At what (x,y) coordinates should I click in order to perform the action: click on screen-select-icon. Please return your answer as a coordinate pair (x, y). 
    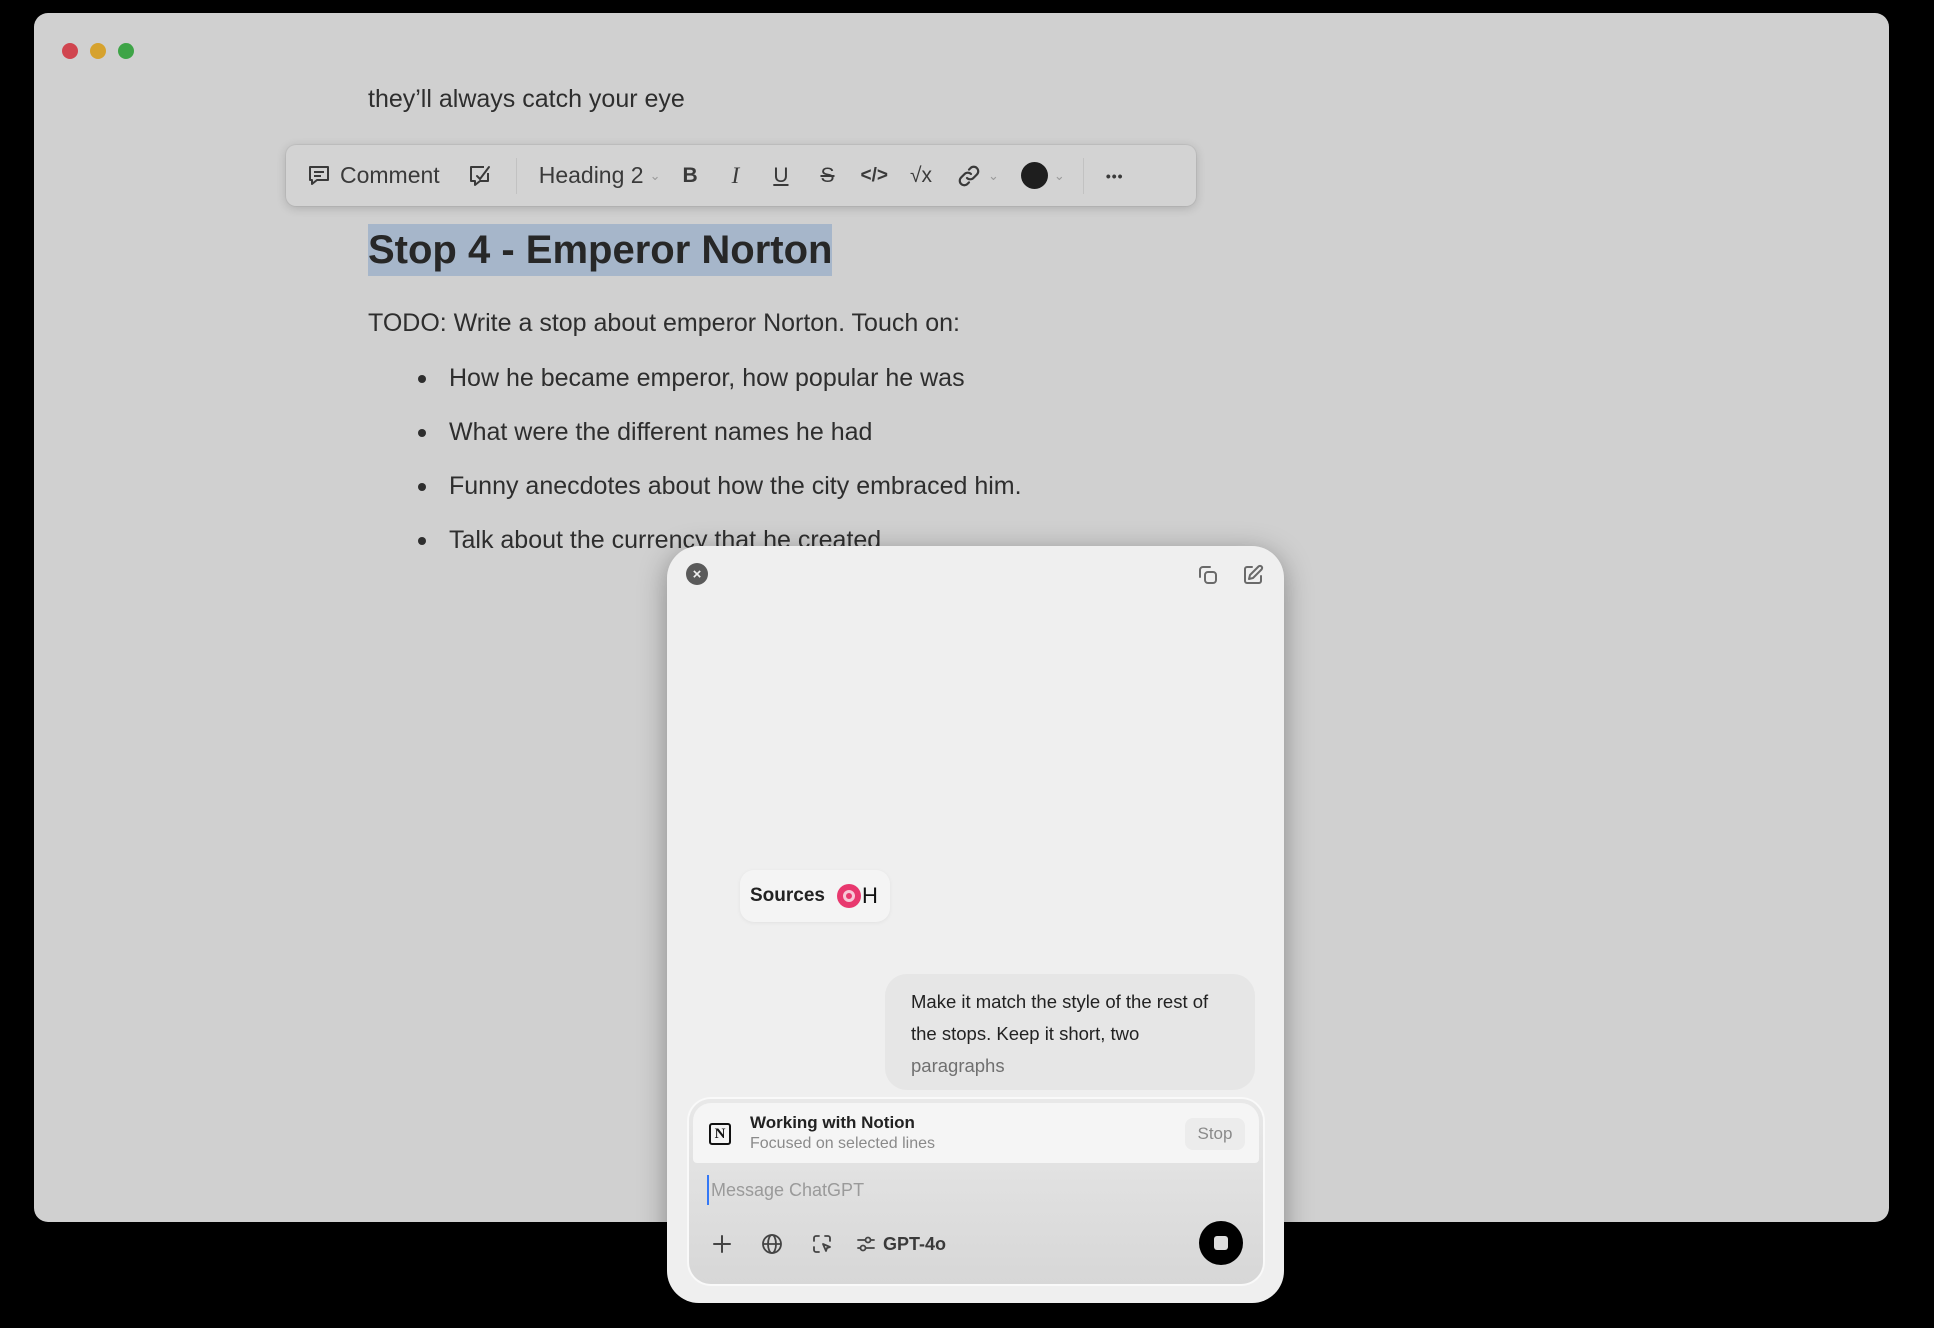
    Looking at the image, I should click on (822, 1244).